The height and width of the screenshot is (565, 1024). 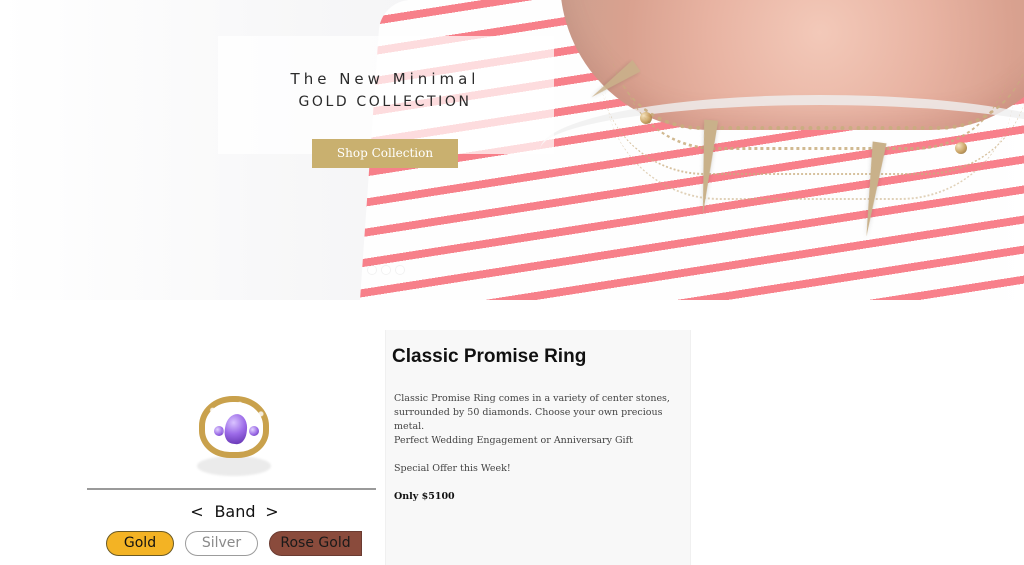 What do you see at coordinates (385, 153) in the screenshot?
I see `shop-collection-button: Shop Collection` at bounding box center [385, 153].